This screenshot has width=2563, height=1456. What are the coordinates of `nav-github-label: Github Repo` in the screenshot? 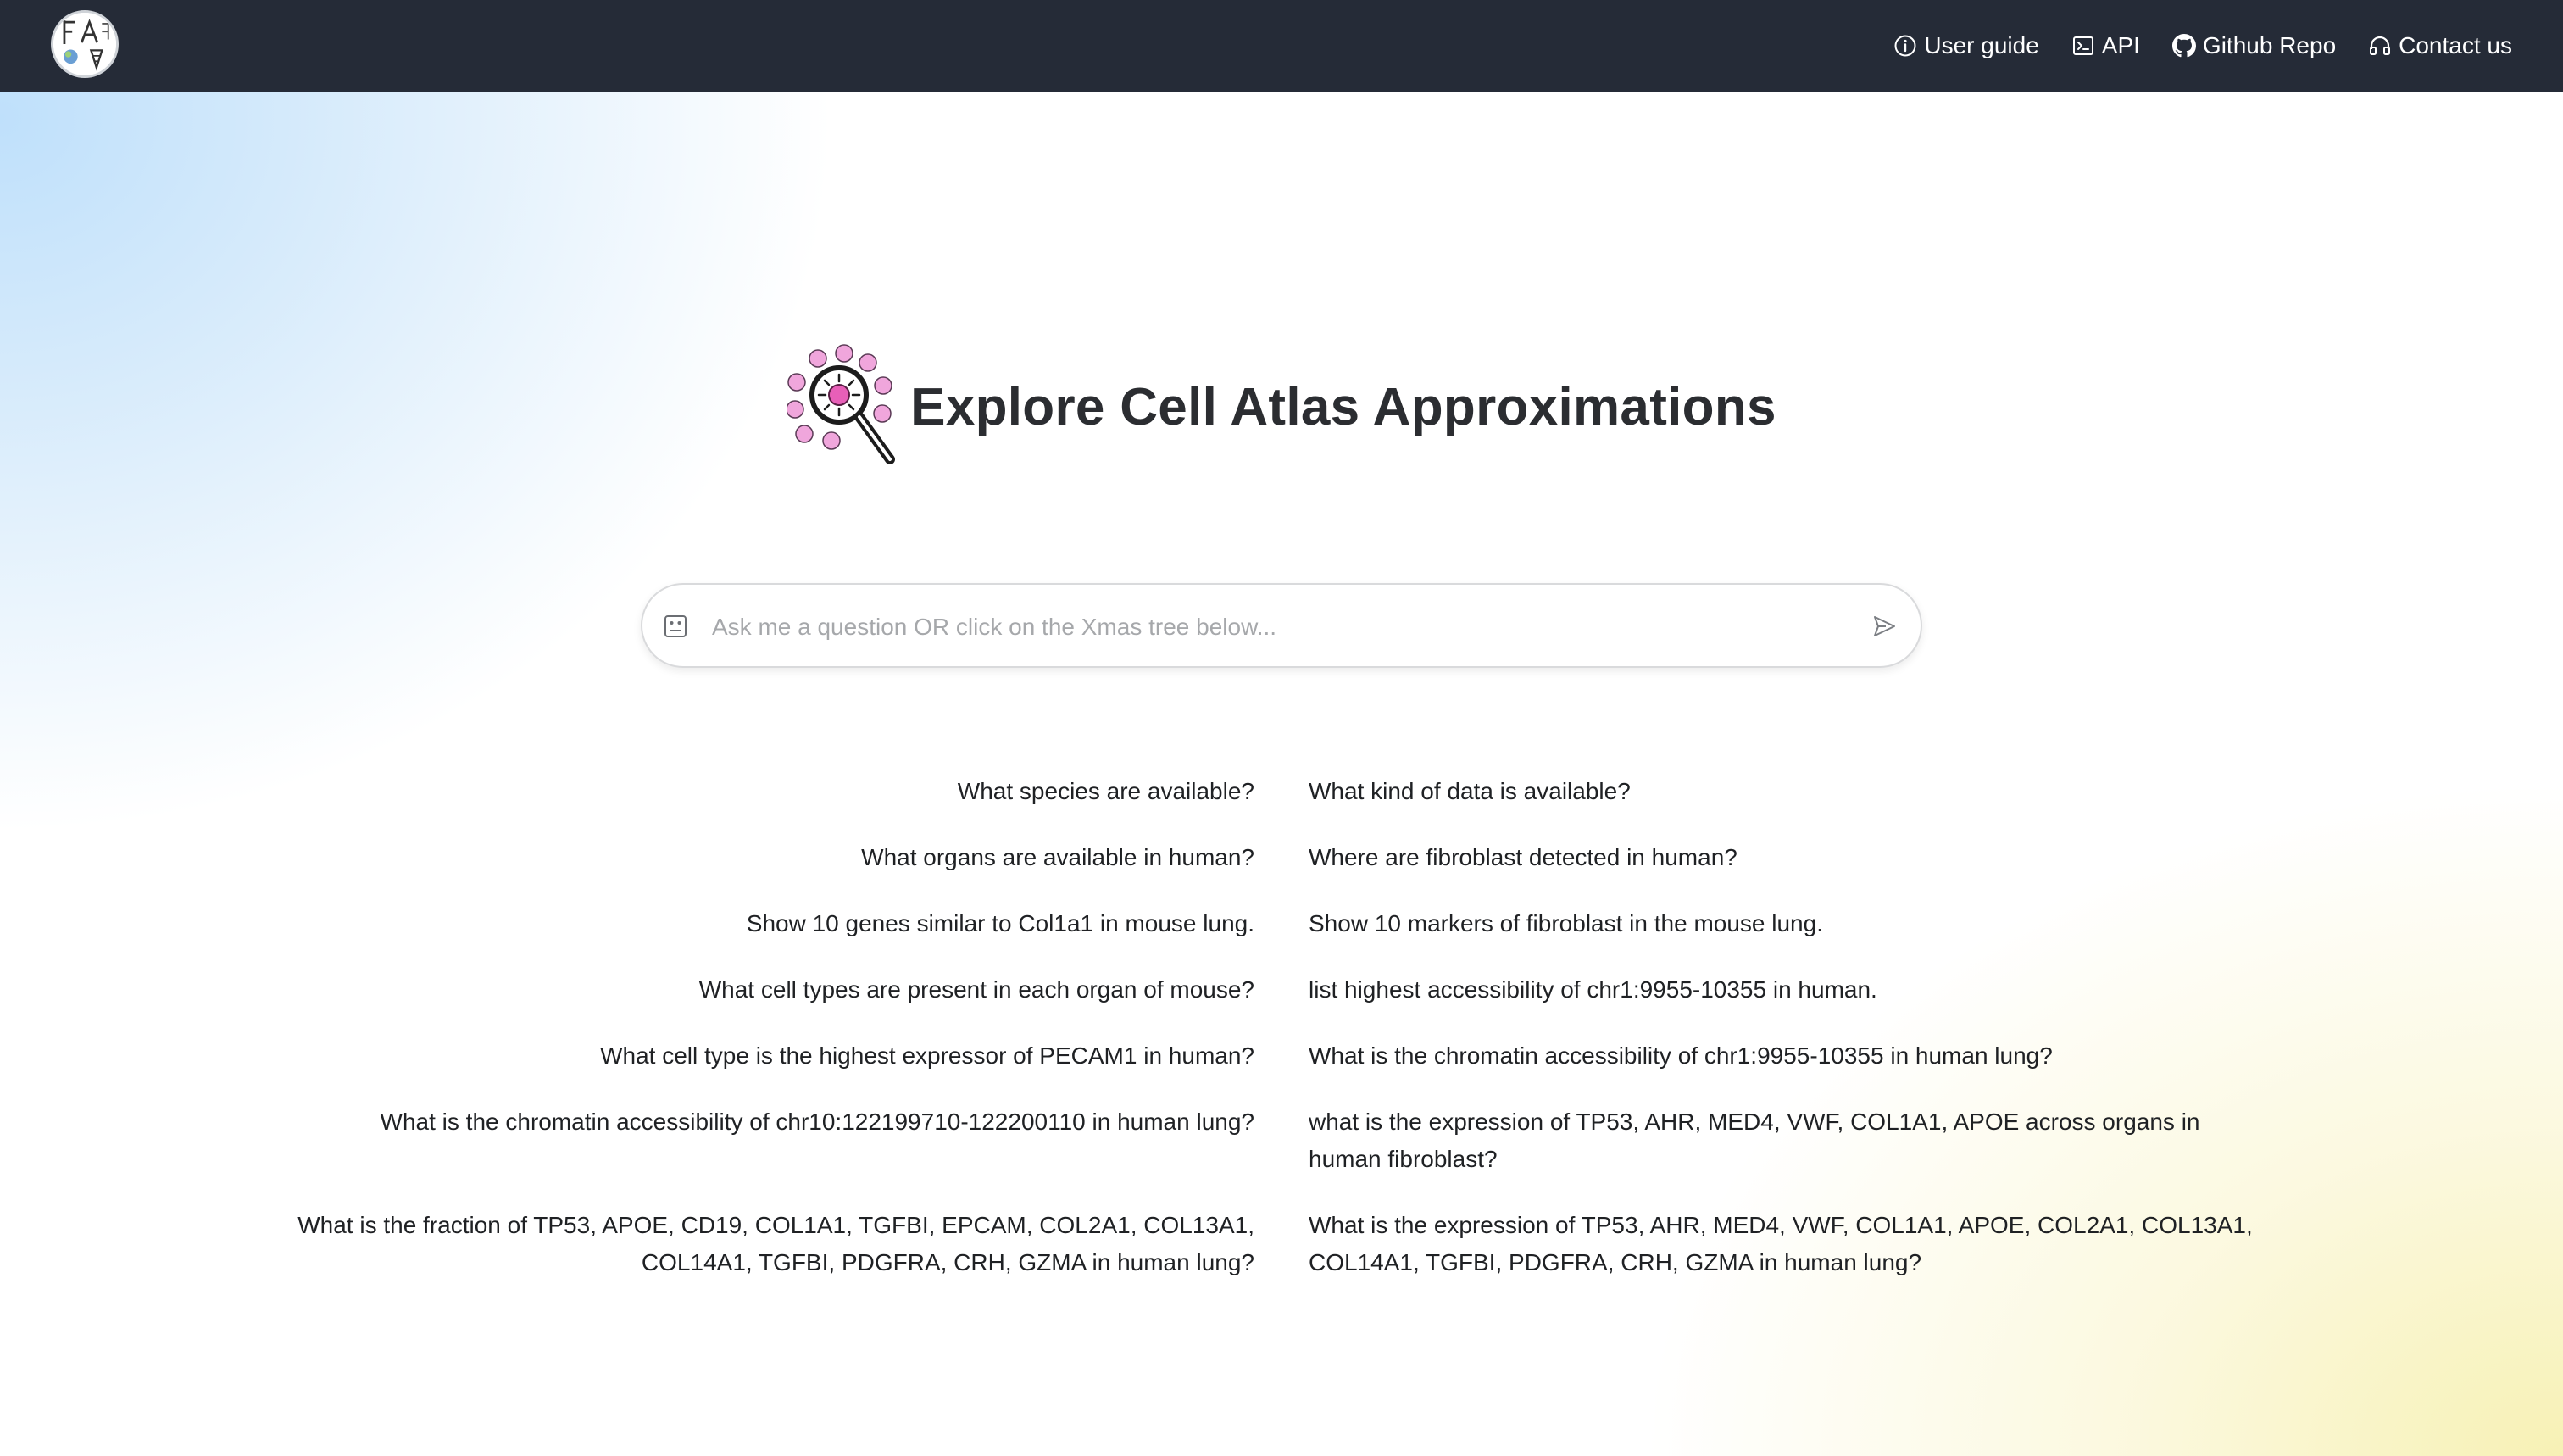 It's located at (2269, 45).